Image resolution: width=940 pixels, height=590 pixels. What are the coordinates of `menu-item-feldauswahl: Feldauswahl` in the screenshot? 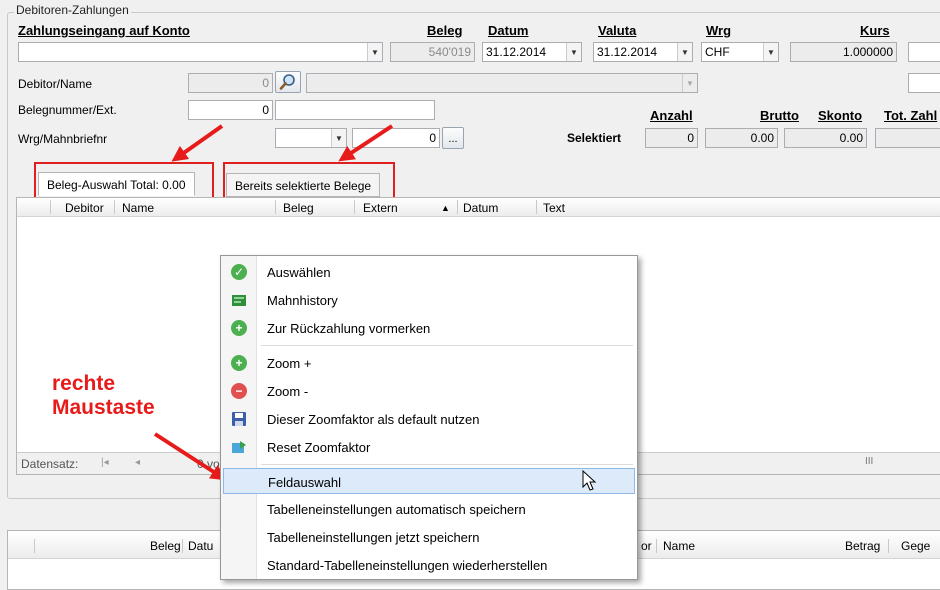 It's located at (429, 481).